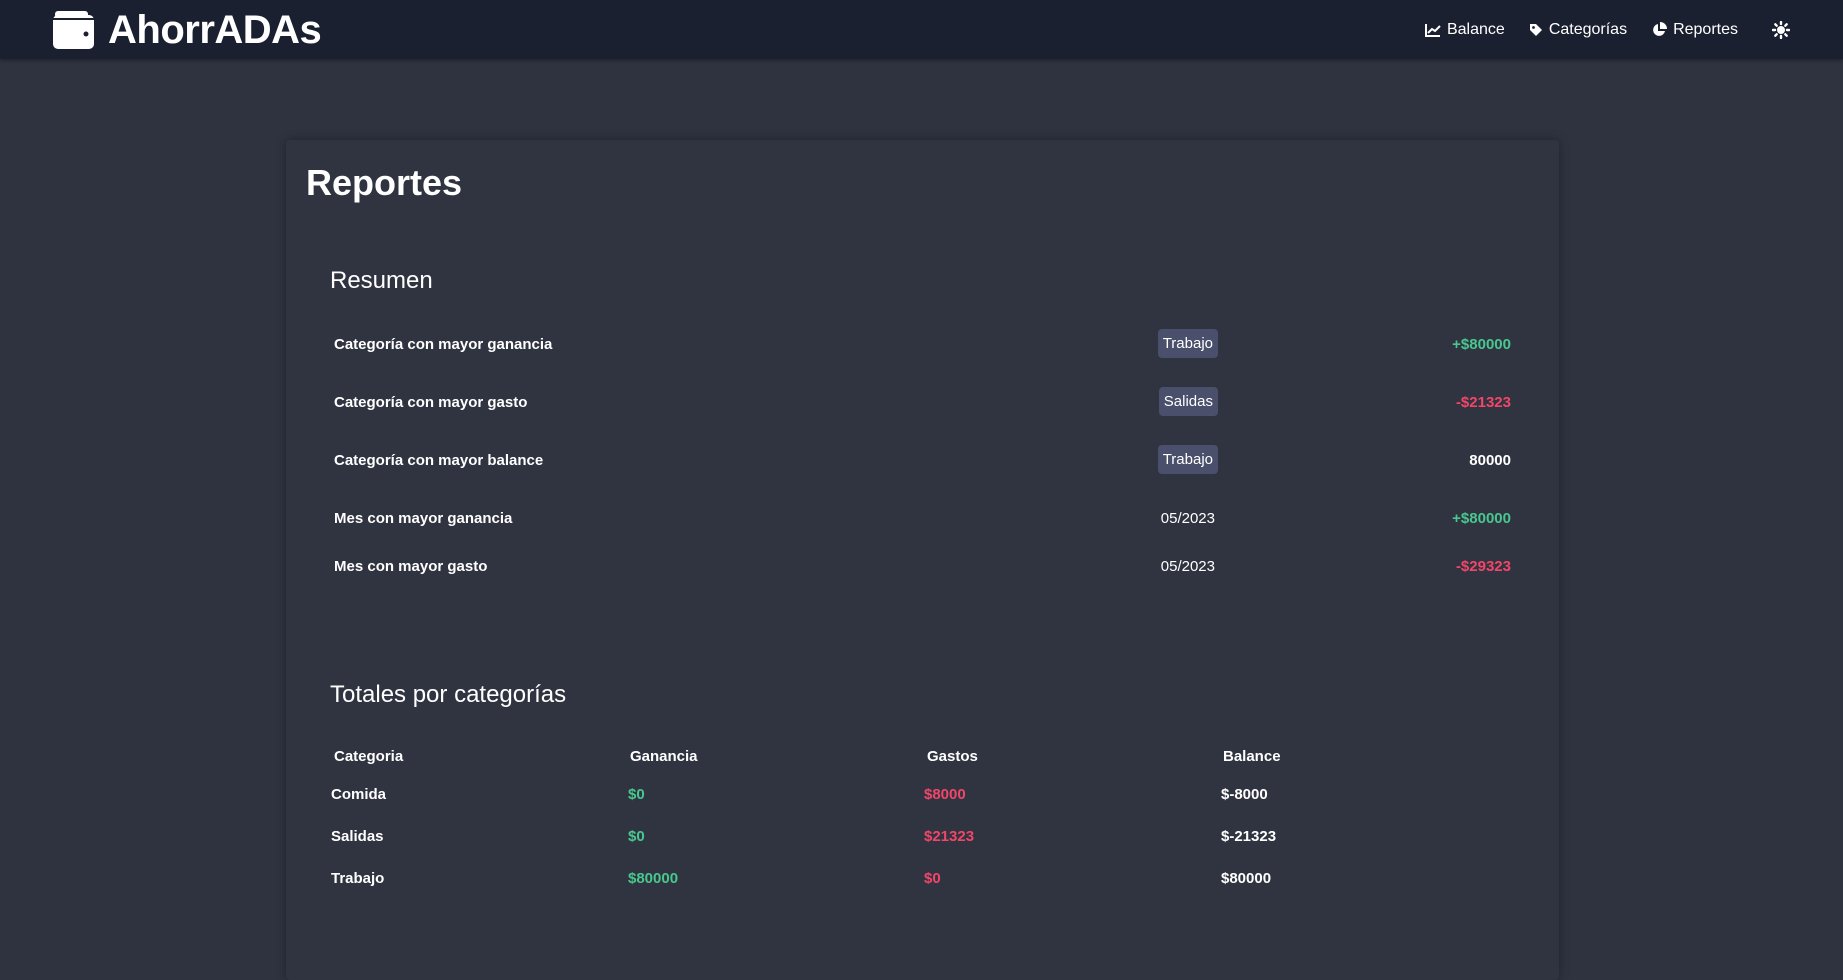 Image resolution: width=1843 pixels, height=980 pixels. Describe the element at coordinates (215, 29) in the screenshot. I see `brand-name: AhorrADAs` at that location.